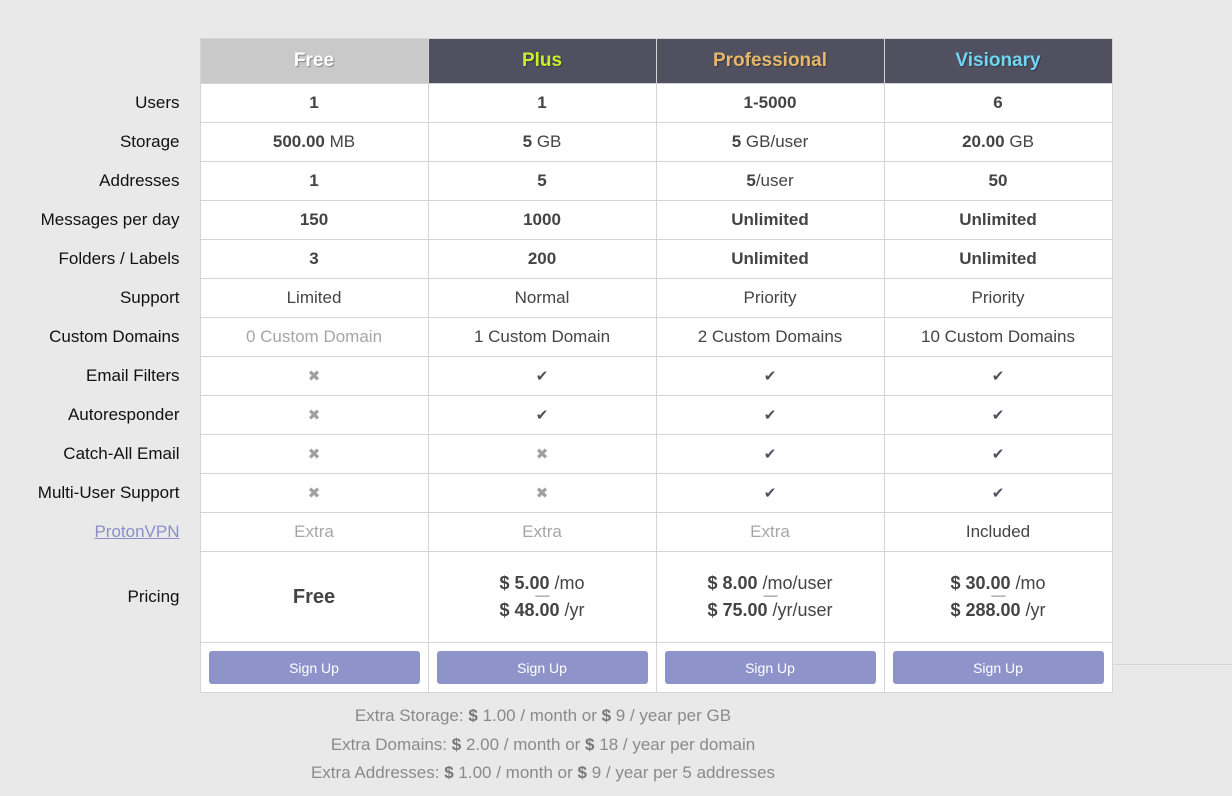 The width and height of the screenshot is (1232, 796). Describe the element at coordinates (1035, 610) in the screenshot. I see `price-unit: /yr` at that location.